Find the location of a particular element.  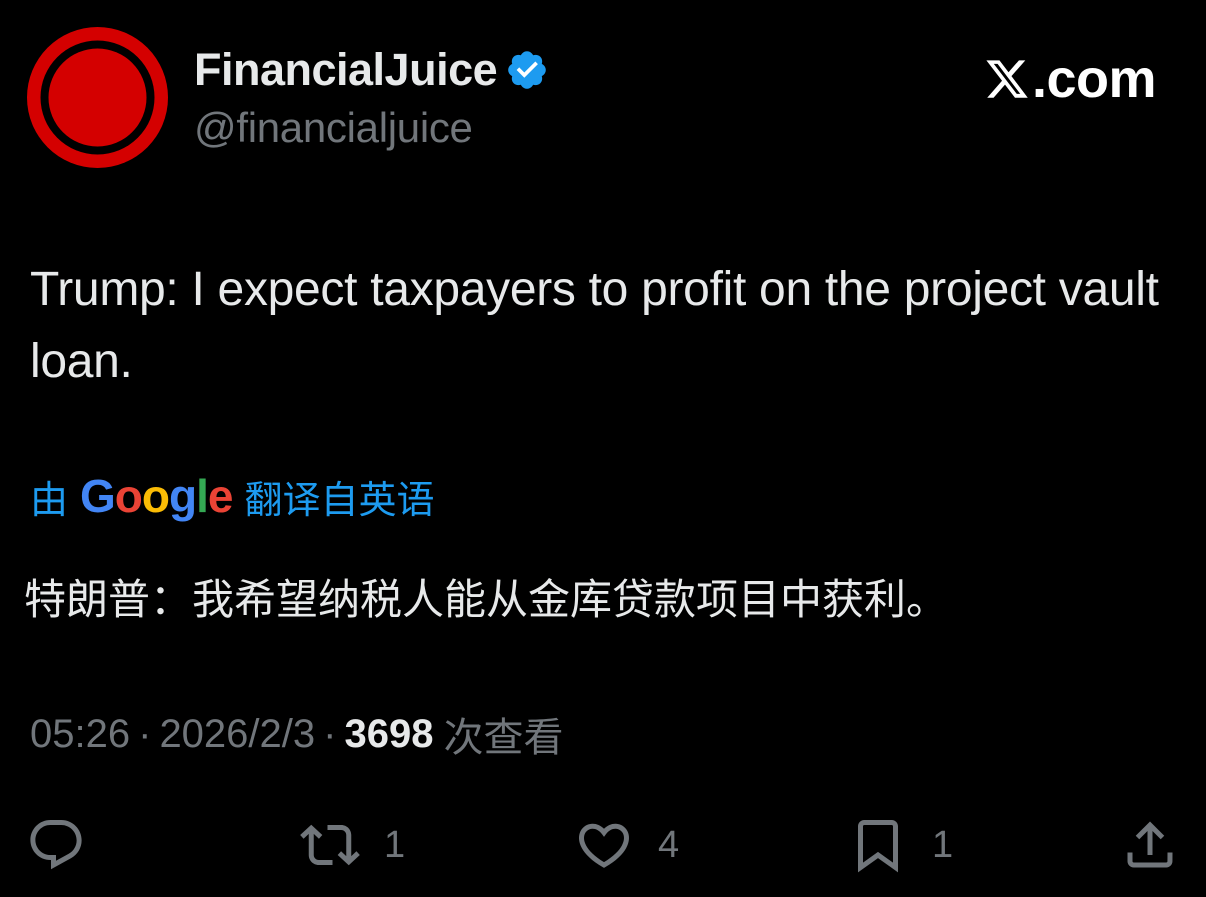

action-bar: 1 4 1 is located at coordinates (603, 845).